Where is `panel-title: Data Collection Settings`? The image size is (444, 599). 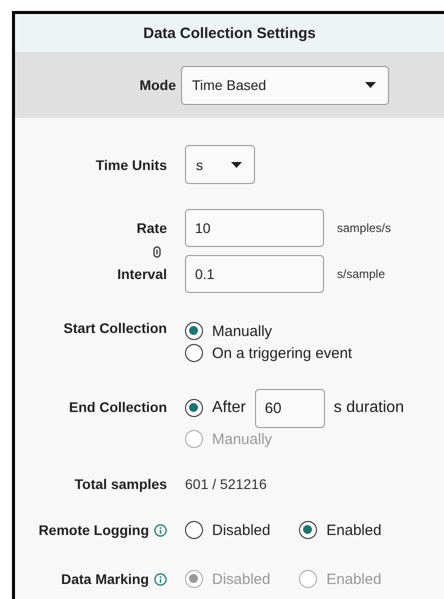
panel-title: Data Collection Settings is located at coordinates (229, 33).